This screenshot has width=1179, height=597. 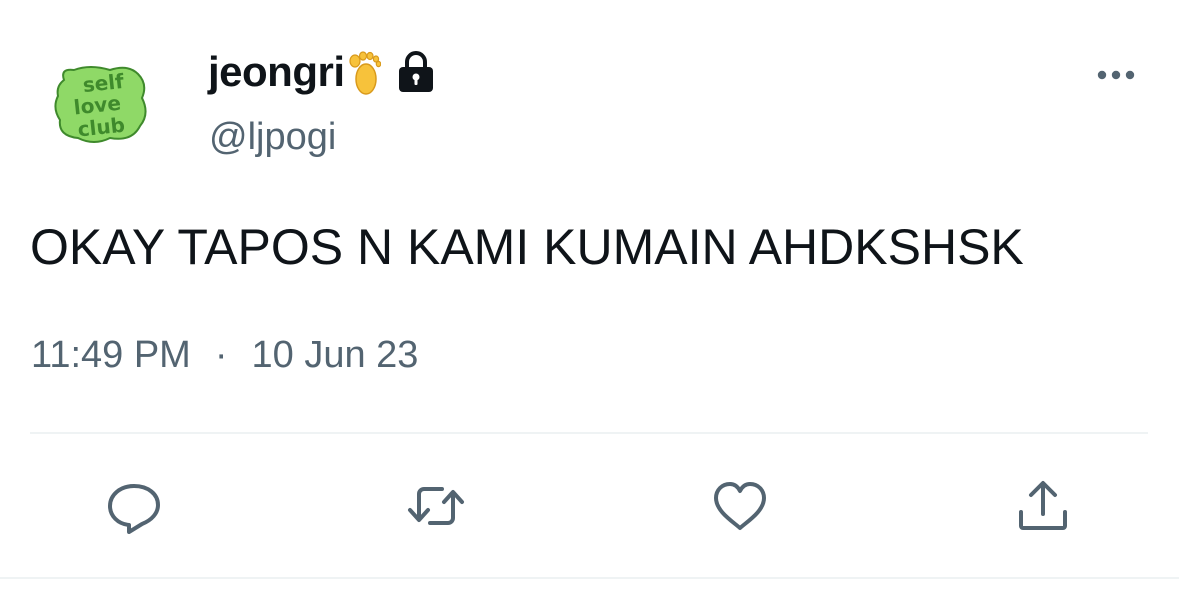 I want to click on self-love-club-logo: self love club, so click(x=100, y=104).